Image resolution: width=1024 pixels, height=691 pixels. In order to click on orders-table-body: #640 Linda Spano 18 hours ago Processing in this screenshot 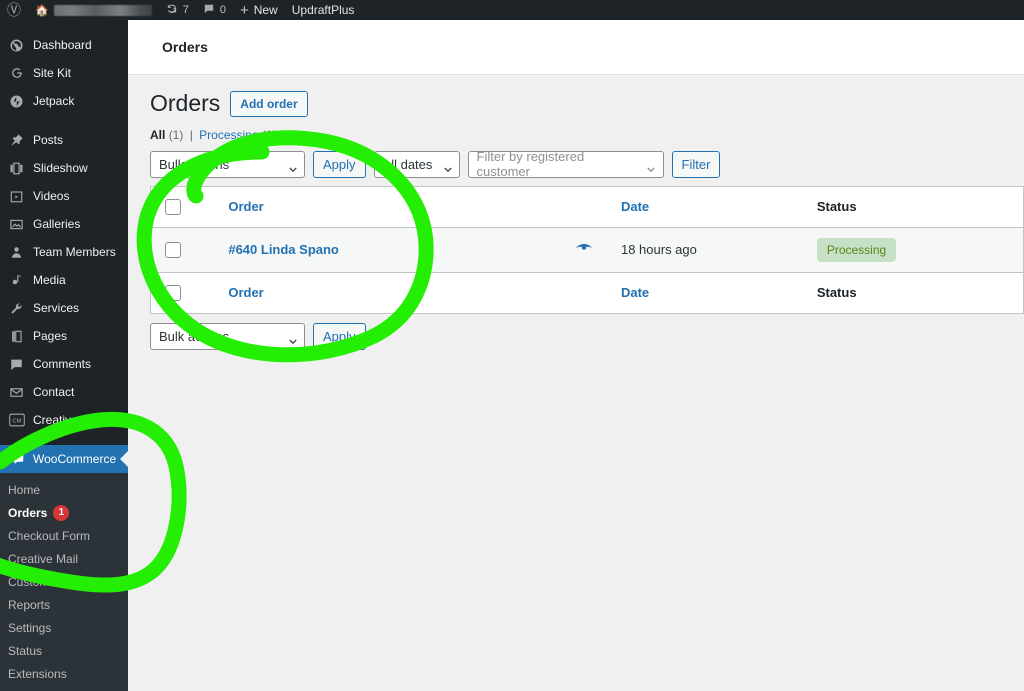, I will do `click(587, 249)`.